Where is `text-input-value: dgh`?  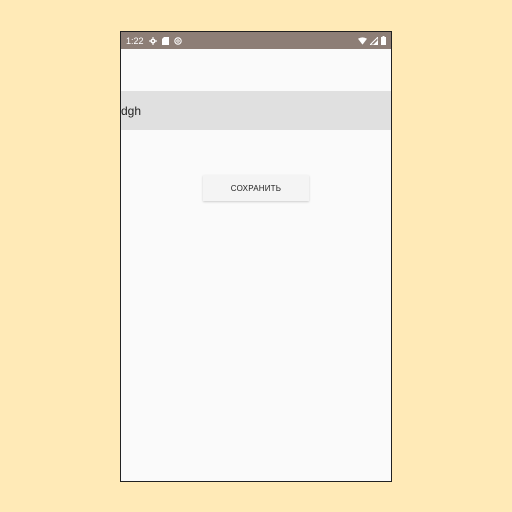
text-input-value: dgh is located at coordinates (131, 110).